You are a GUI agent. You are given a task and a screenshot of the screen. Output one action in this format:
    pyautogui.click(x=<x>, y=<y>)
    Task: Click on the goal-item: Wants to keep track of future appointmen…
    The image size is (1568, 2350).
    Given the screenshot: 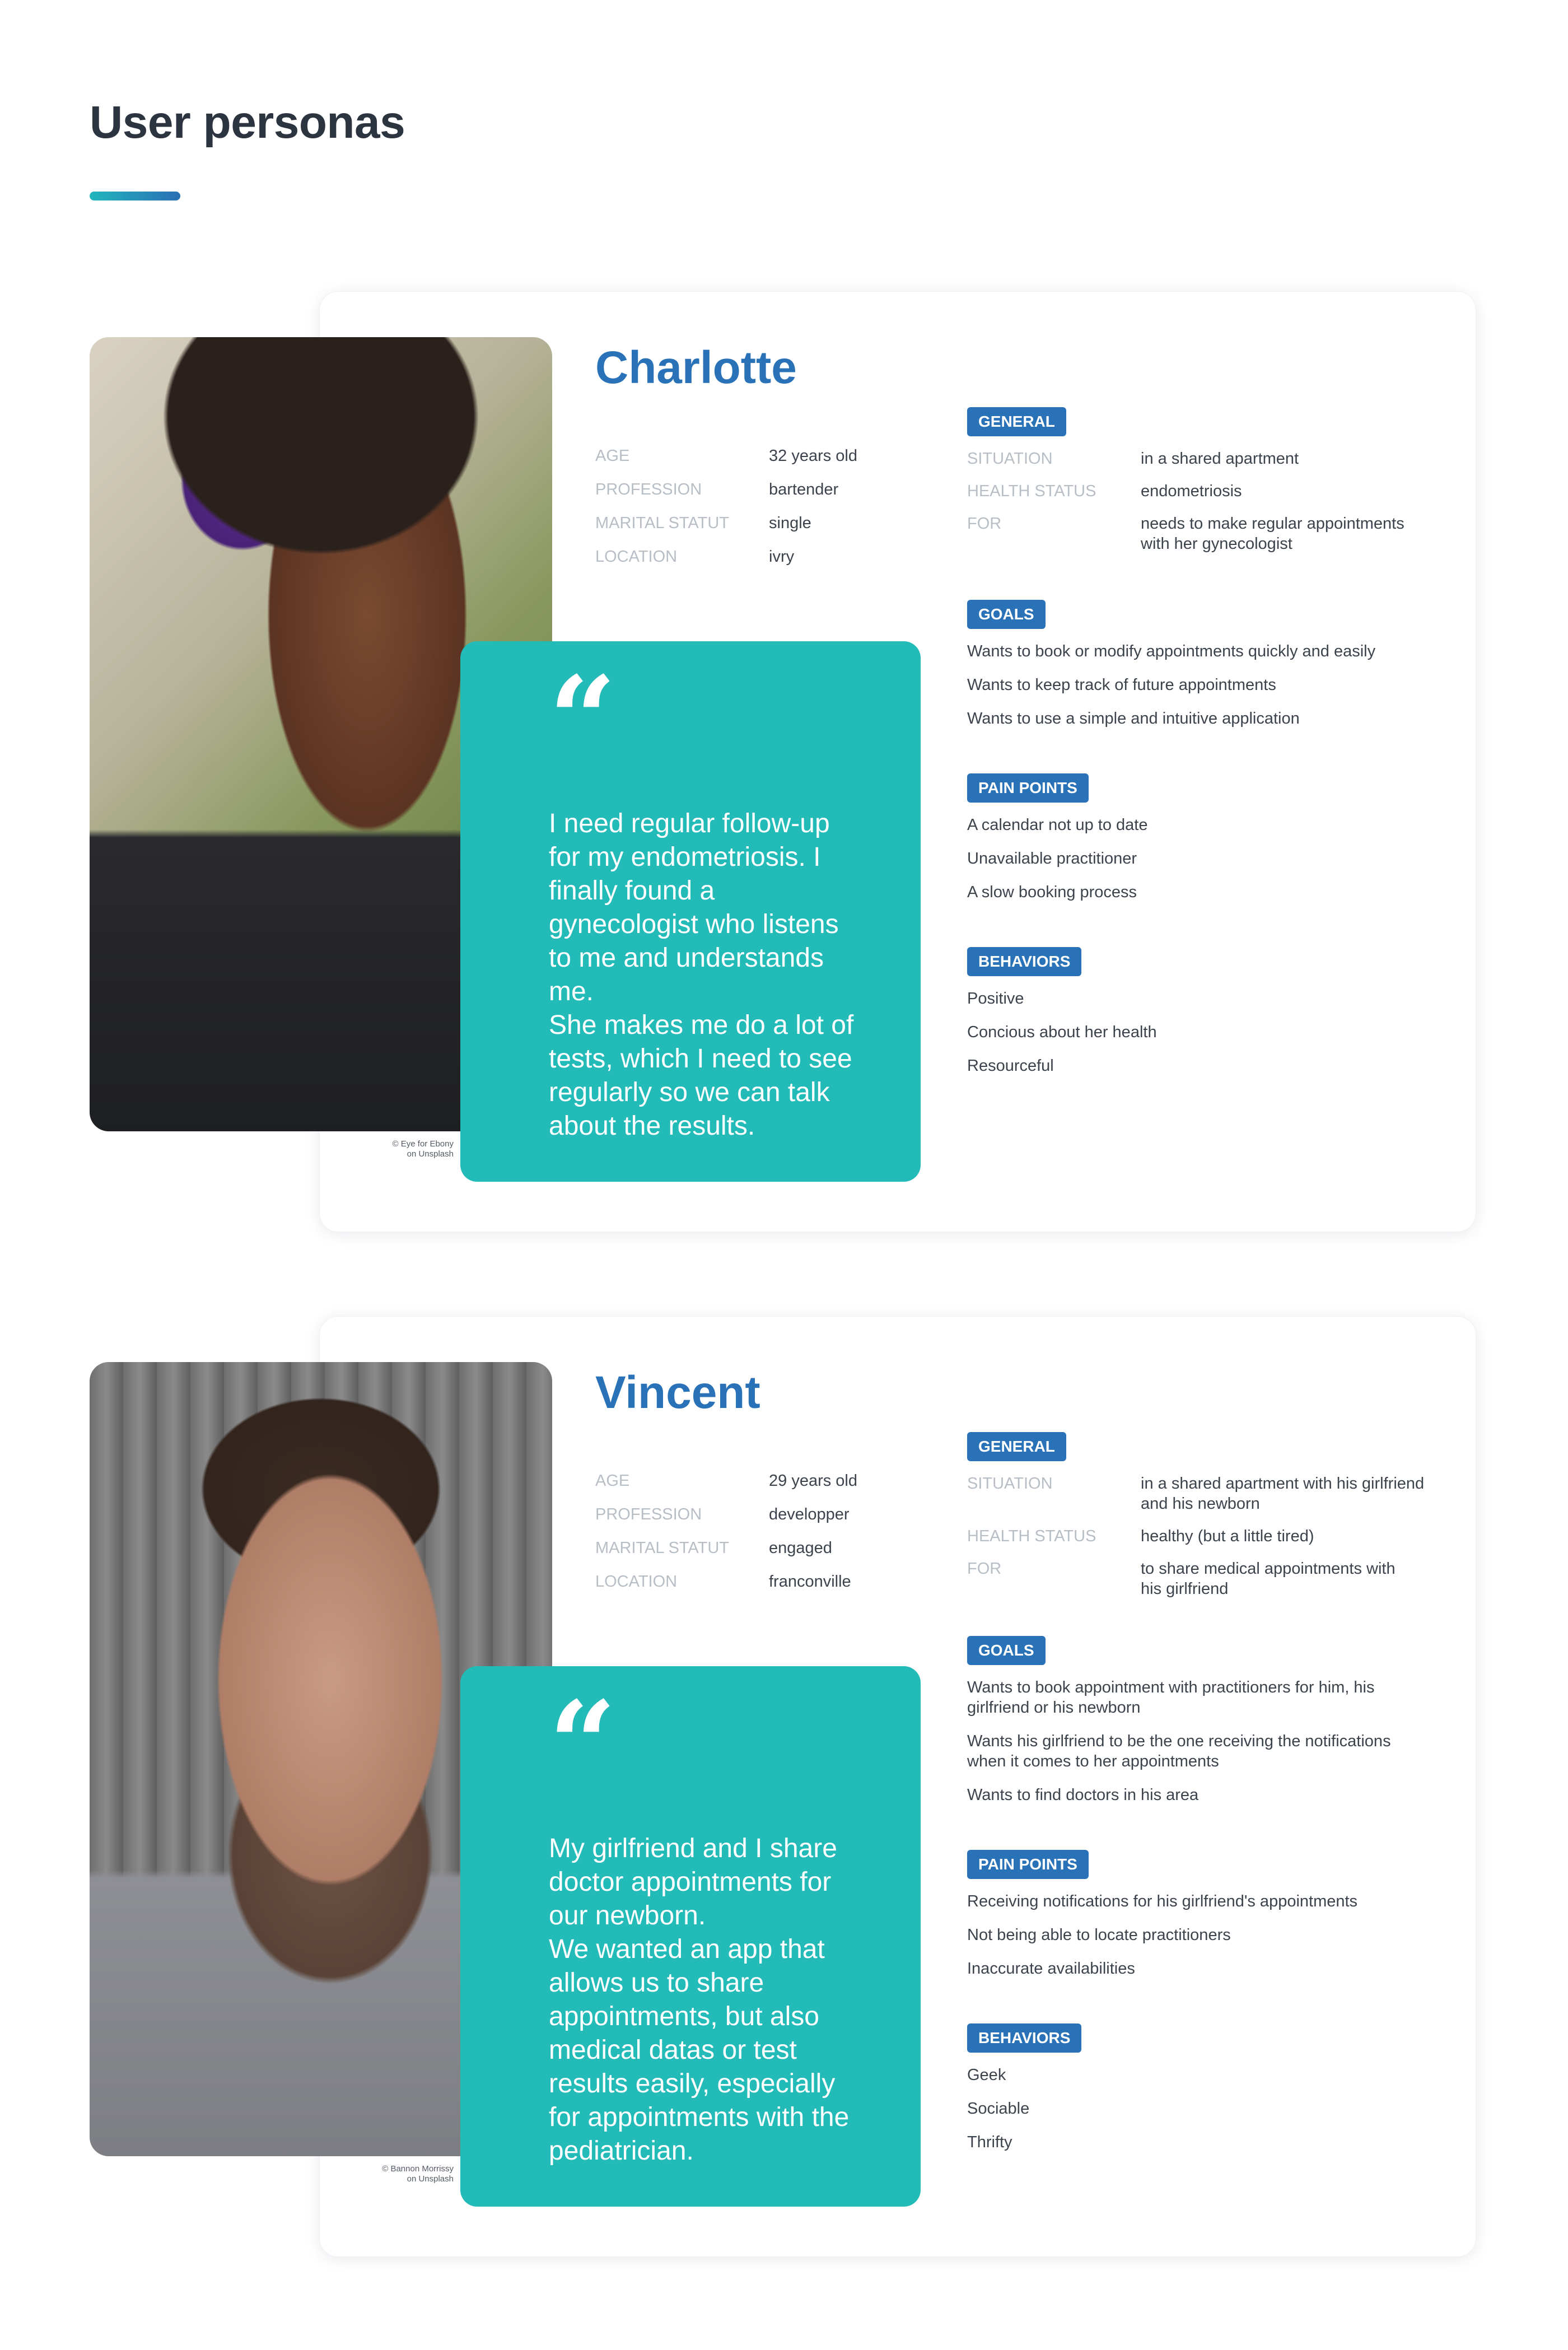 What is the action you would take?
    pyautogui.click(x=1122, y=685)
    